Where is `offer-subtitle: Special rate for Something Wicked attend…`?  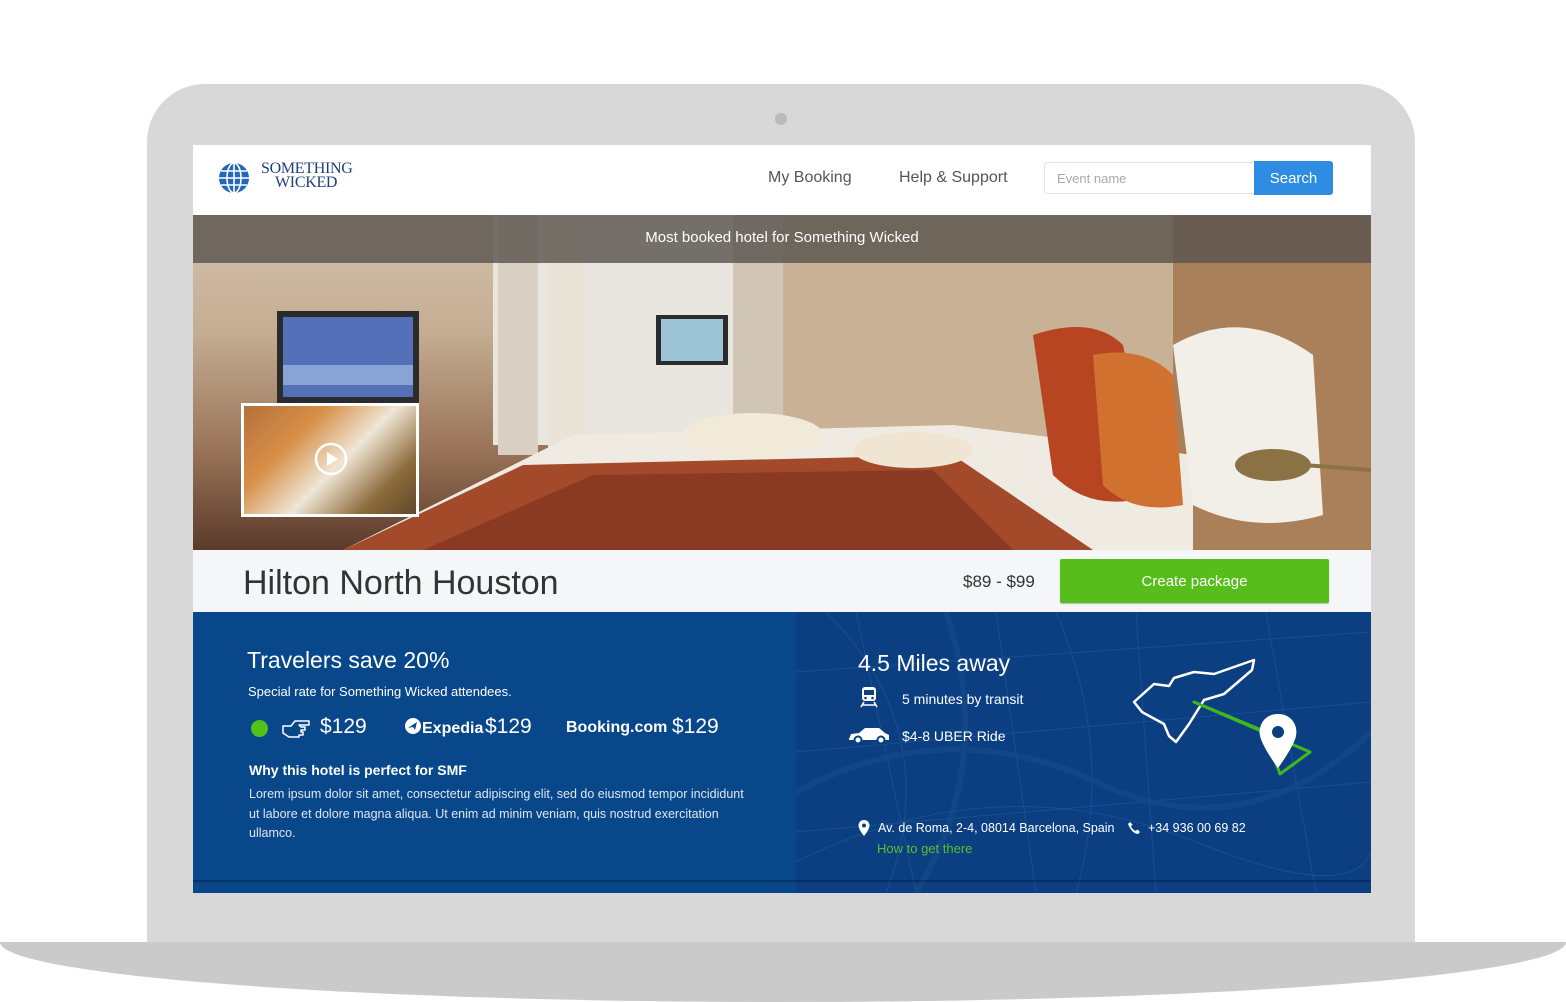 offer-subtitle: Special rate for Something Wicked attend… is located at coordinates (380, 691).